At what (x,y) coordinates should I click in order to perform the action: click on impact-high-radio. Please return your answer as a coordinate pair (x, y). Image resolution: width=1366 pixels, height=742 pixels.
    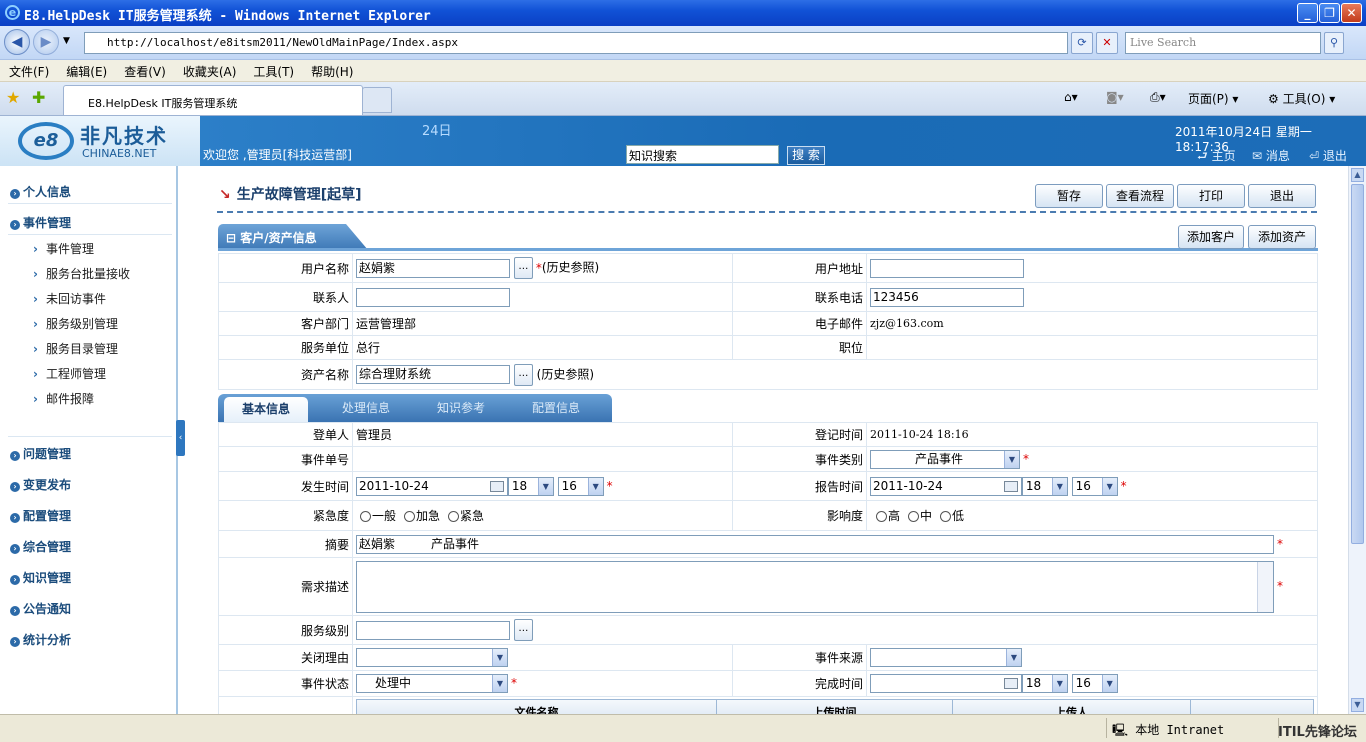
    Looking at the image, I should click on (881, 516).